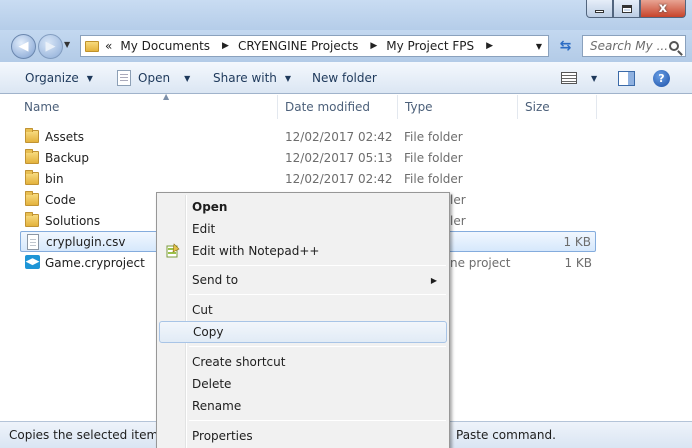 This screenshot has height=448, width=692. What do you see at coordinates (210, 207) in the screenshot?
I see `menu-item-label: Open` at bounding box center [210, 207].